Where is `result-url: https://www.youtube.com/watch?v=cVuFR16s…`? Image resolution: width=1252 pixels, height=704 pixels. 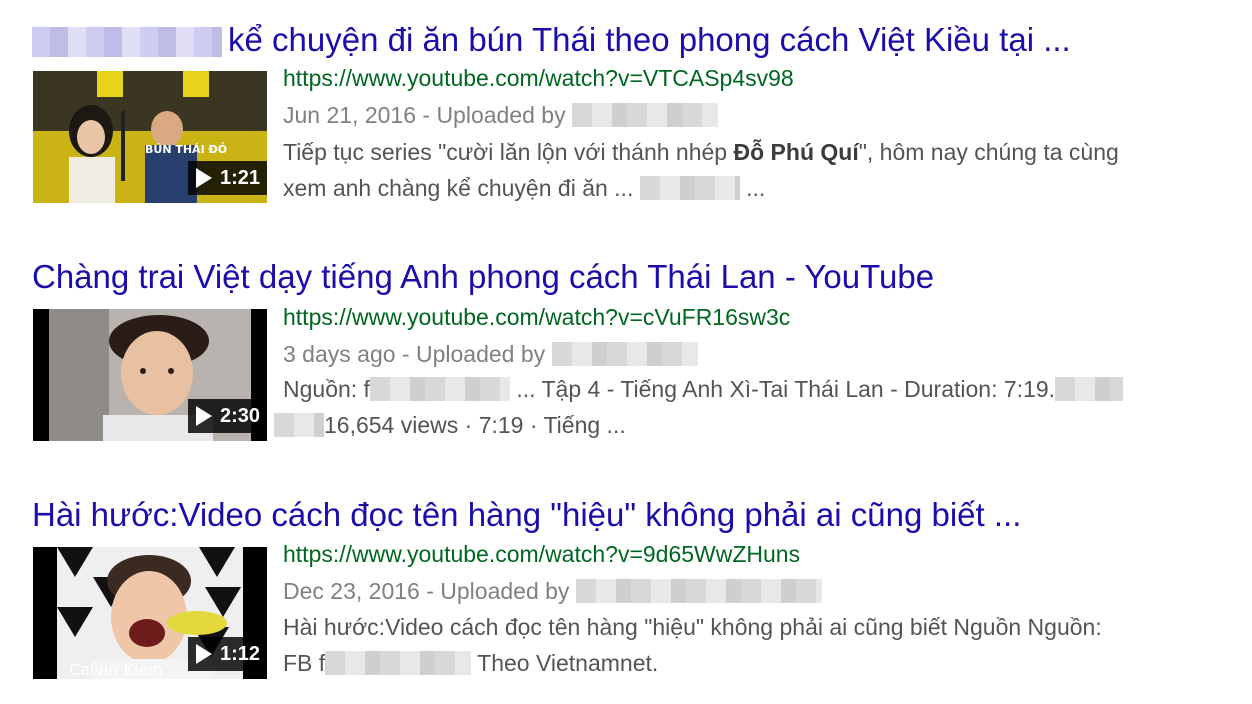 result-url: https://www.youtube.com/watch?v=cVuFR16s… is located at coordinates (536, 317).